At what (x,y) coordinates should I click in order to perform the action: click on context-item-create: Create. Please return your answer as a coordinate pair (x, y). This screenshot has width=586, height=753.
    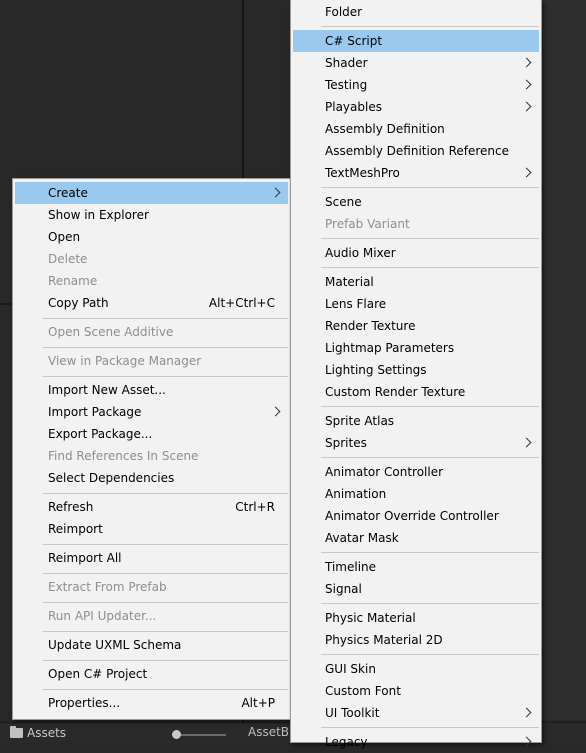
    Looking at the image, I should click on (151, 193).